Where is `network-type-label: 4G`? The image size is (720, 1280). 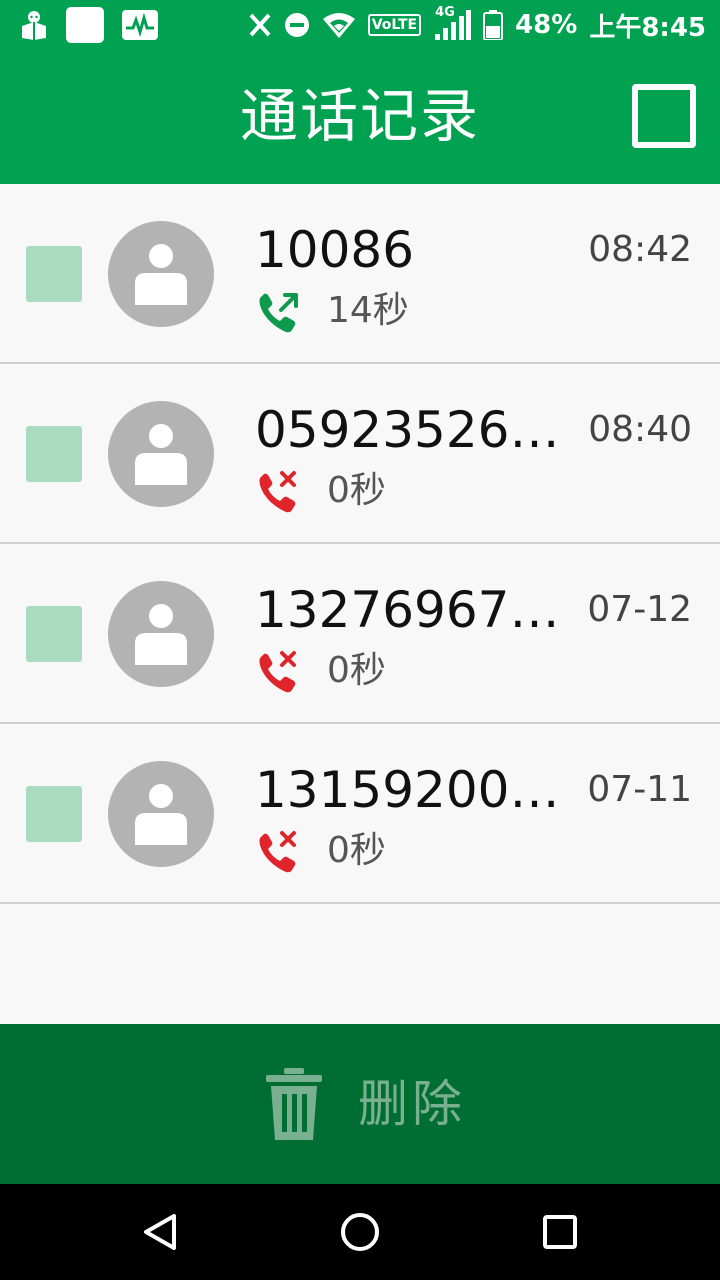 network-type-label: 4G is located at coordinates (445, 12).